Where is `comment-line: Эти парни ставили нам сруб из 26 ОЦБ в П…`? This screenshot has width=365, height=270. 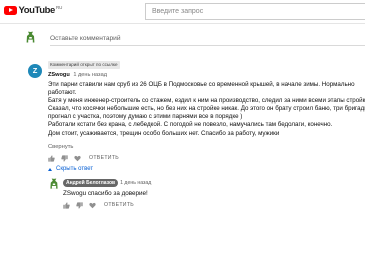
comment-line: Эти парни ставили нам сруб из 26 ОЦБ в П… is located at coordinates (201, 84).